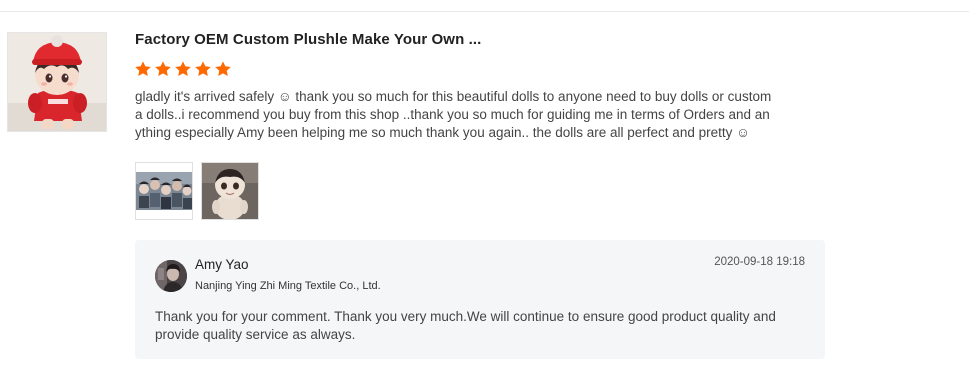 The image size is (969, 368). I want to click on product-thumbnail, so click(57, 82).